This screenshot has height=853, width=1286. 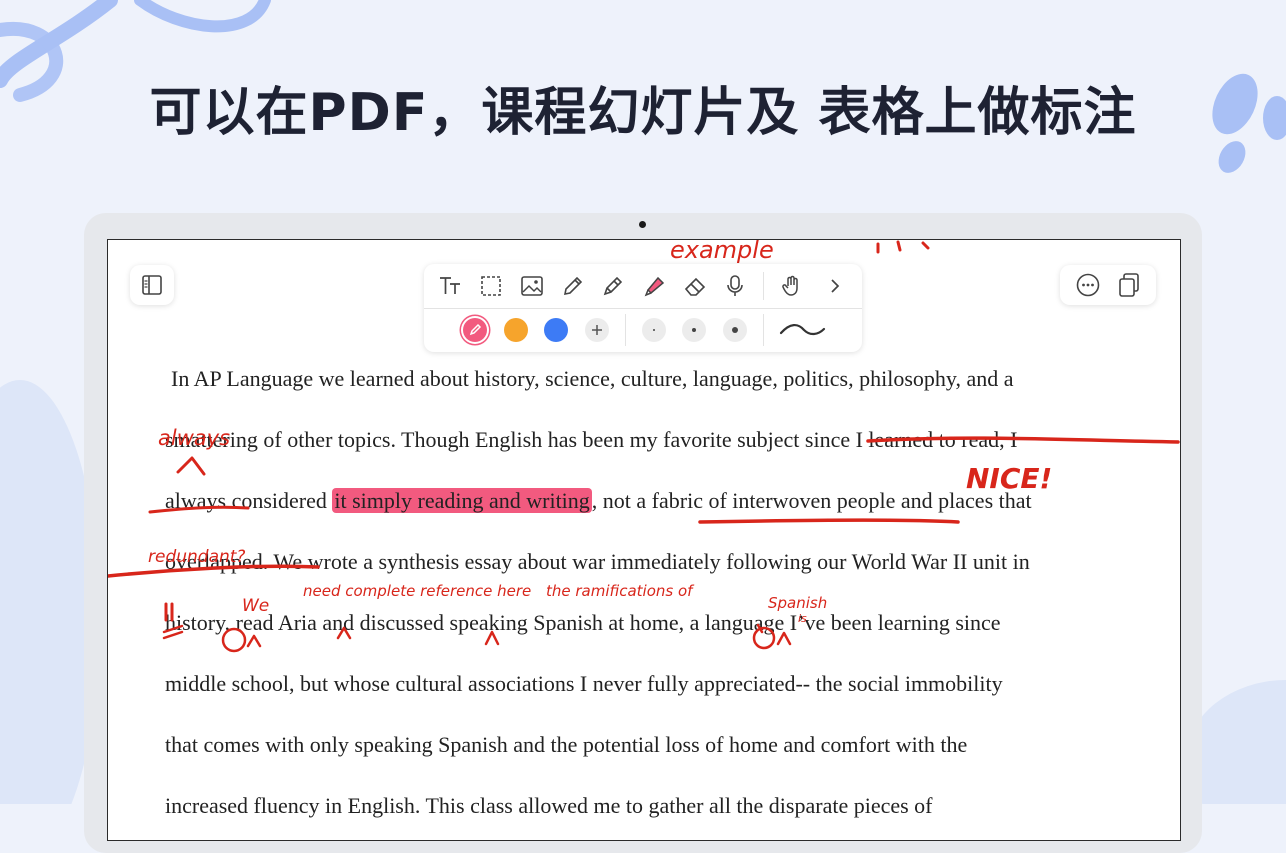 I want to click on color-swatch-blue, so click(x=556, y=330).